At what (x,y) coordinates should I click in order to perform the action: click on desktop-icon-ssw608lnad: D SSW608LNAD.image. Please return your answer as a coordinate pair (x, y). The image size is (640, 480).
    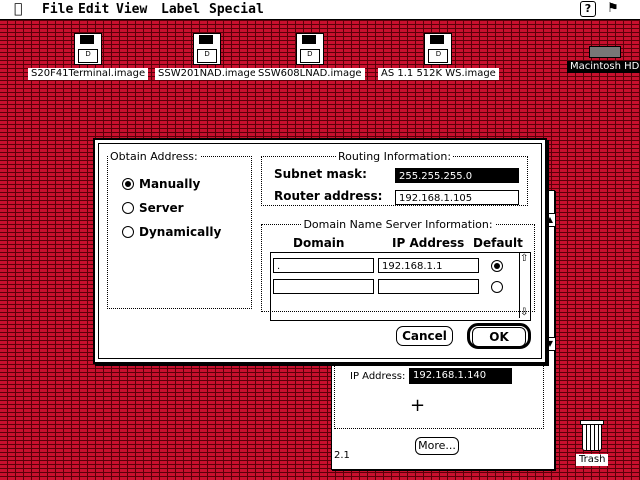
    Looking at the image, I should click on (310, 56).